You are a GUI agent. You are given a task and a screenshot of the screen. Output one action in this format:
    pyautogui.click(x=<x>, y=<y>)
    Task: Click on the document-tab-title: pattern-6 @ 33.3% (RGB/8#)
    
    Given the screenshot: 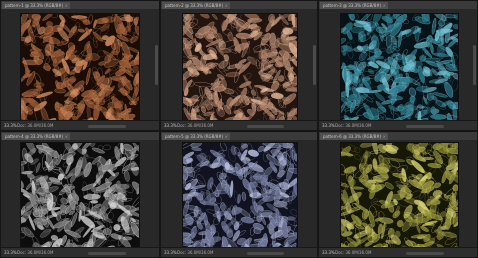 What is the action you would take?
    pyautogui.click(x=352, y=136)
    